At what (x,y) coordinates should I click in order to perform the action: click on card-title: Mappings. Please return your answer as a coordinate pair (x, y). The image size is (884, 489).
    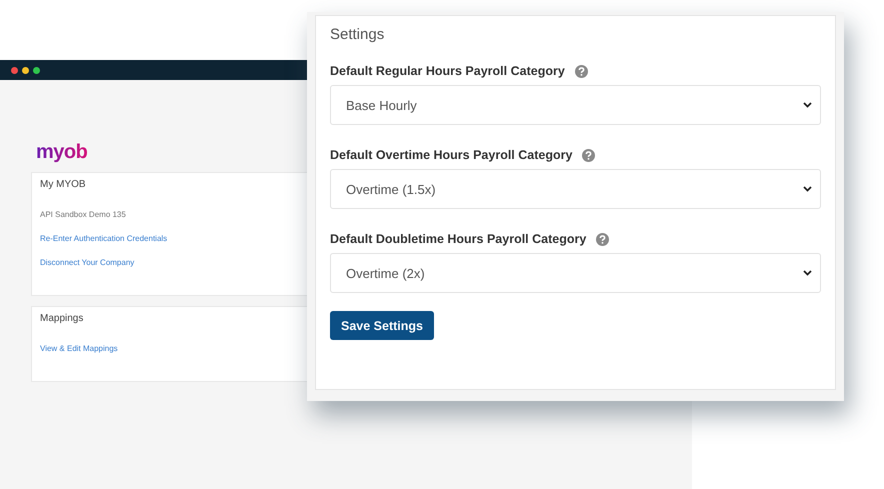
    Looking at the image, I should click on (62, 318).